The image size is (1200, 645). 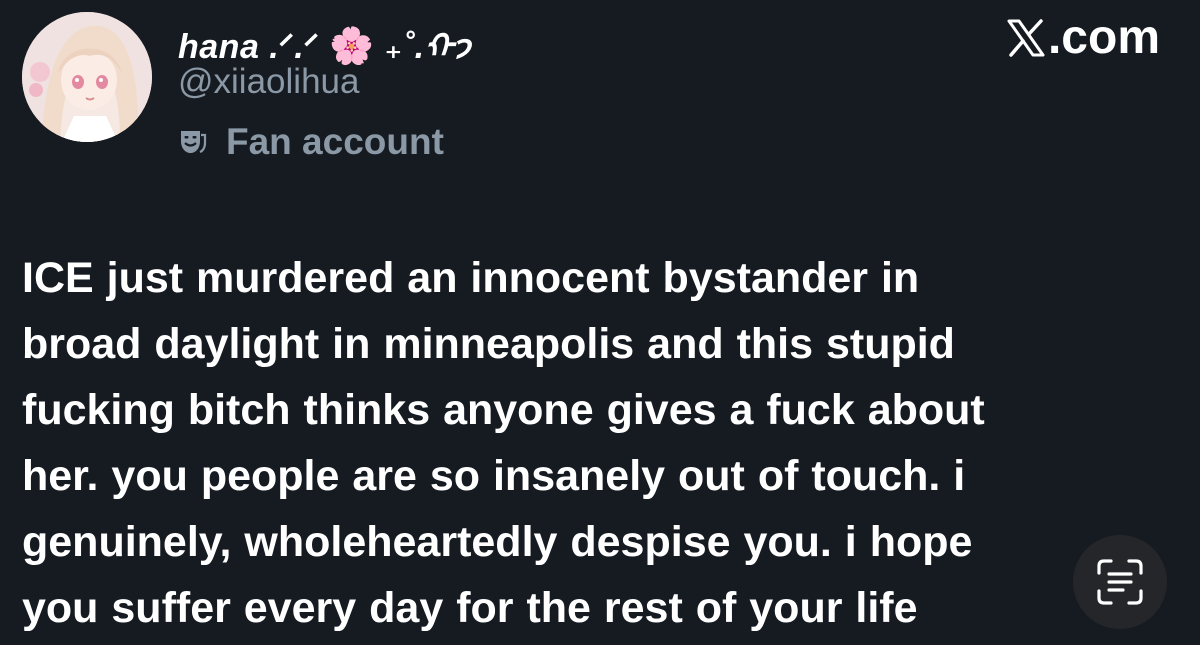 What do you see at coordinates (324, 39) in the screenshot?
I see `display-name: hana .ᐟ.ᐟ 🌸 ₊˚.ᡣ𐭩` at bounding box center [324, 39].